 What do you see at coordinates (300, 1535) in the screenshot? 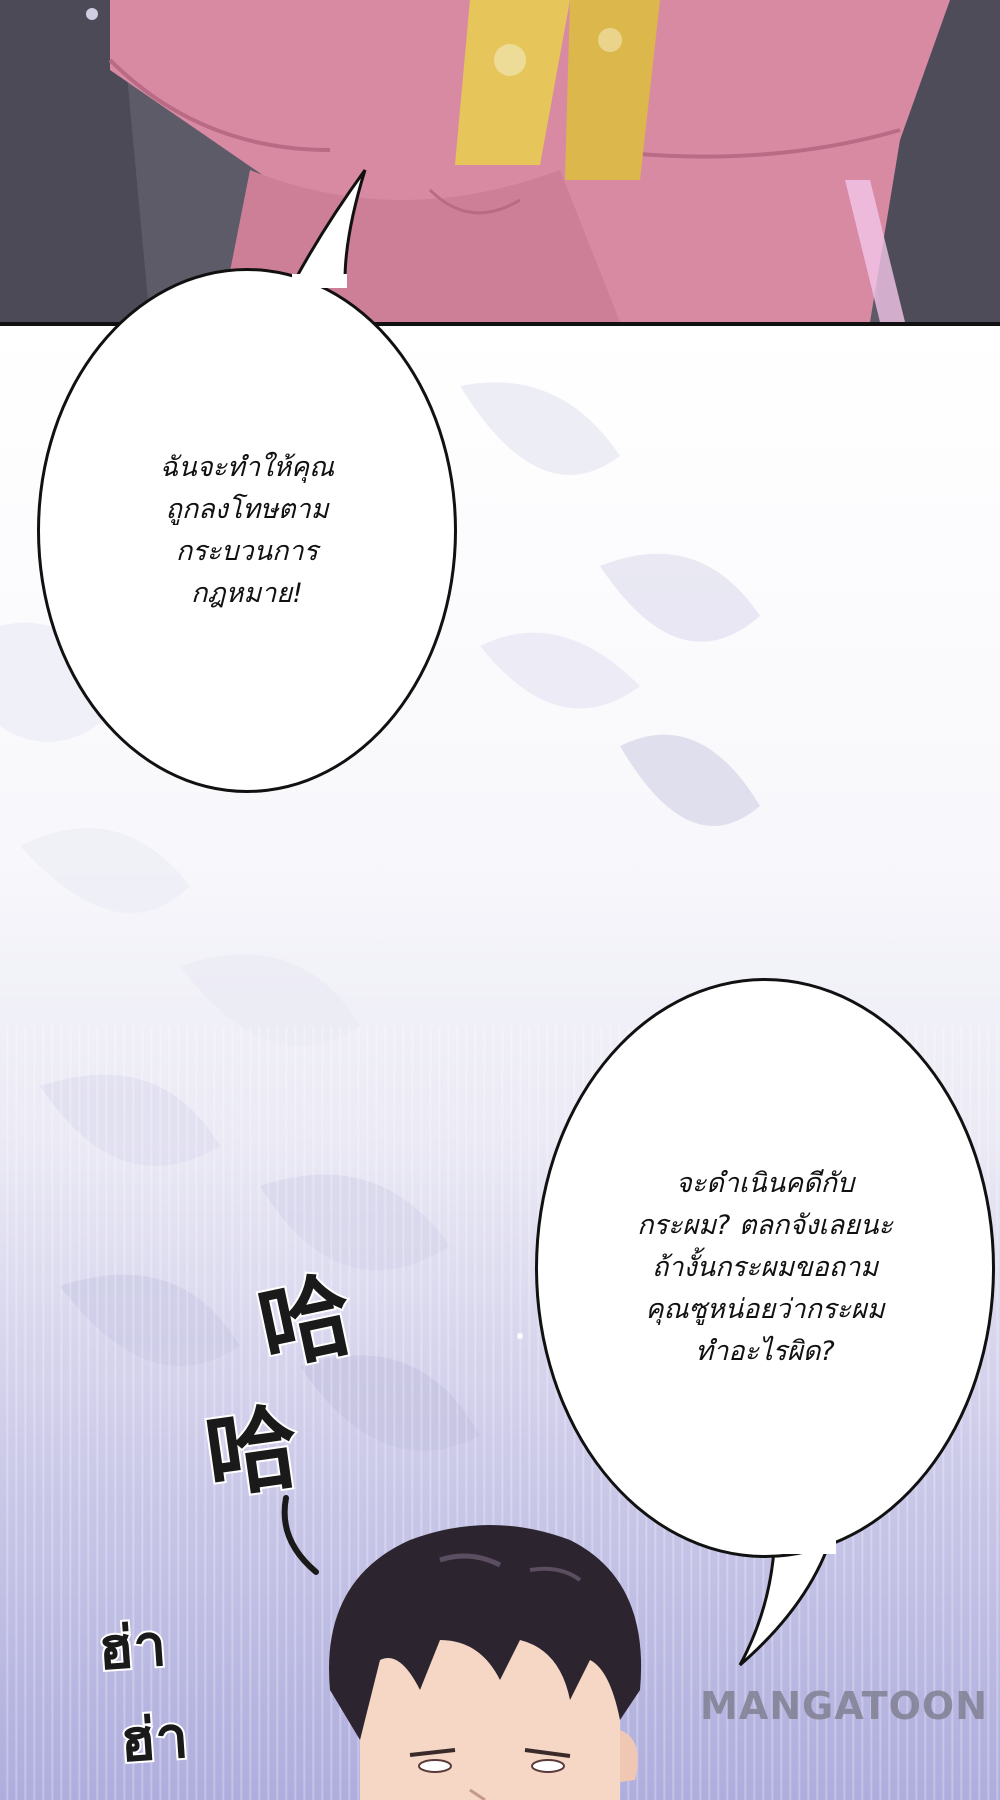
I see `sfx-dash` at bounding box center [300, 1535].